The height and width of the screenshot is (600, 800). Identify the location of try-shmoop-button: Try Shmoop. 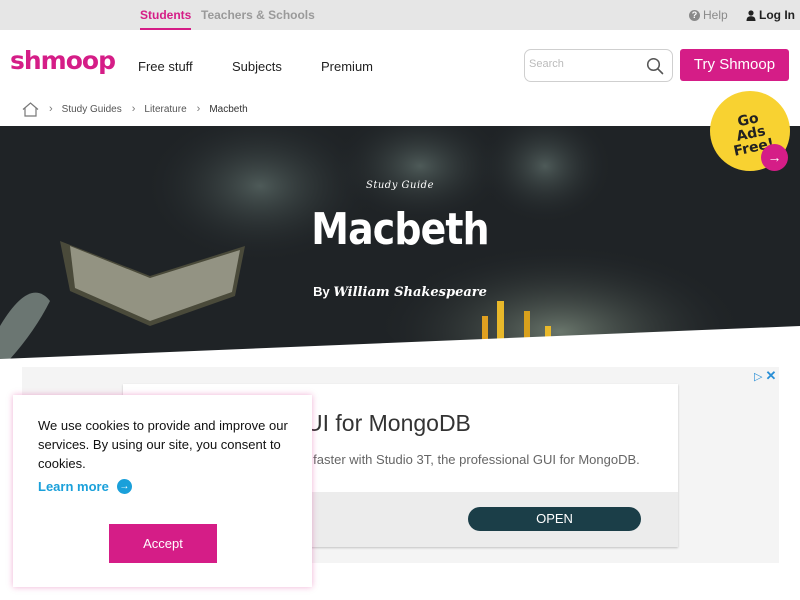
(734, 65).